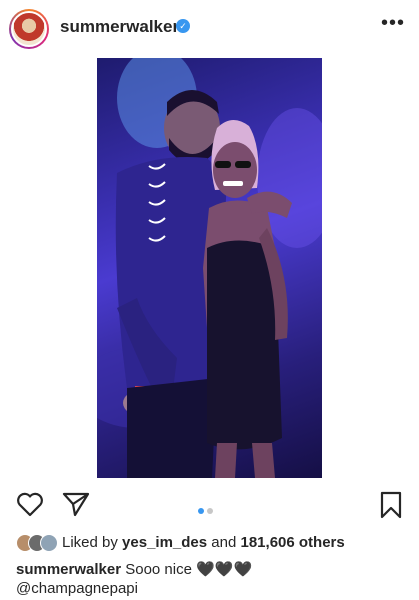 This screenshot has height=600, width=419. I want to click on likes-summary: Liked by yes_im_des and 181,606 others, so click(216, 543).